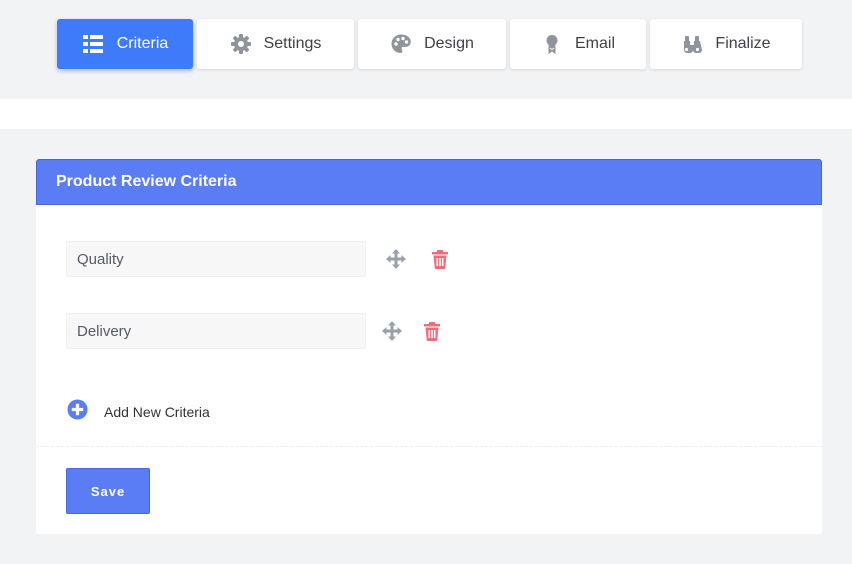  Describe the element at coordinates (594, 43) in the screenshot. I see `tab-label: Email` at that location.